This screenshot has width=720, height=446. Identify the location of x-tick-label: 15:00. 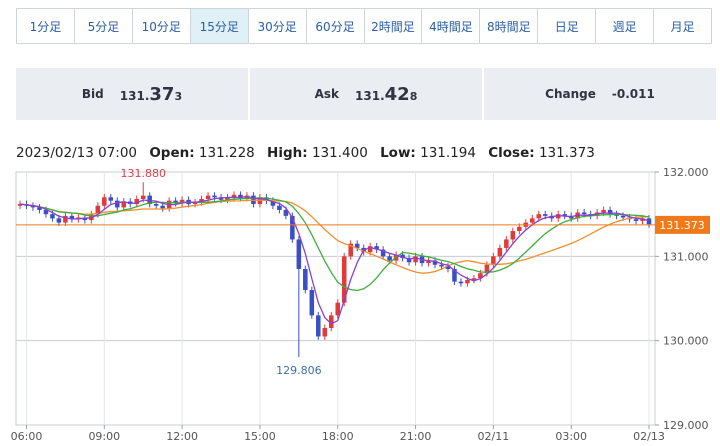
(260, 436).